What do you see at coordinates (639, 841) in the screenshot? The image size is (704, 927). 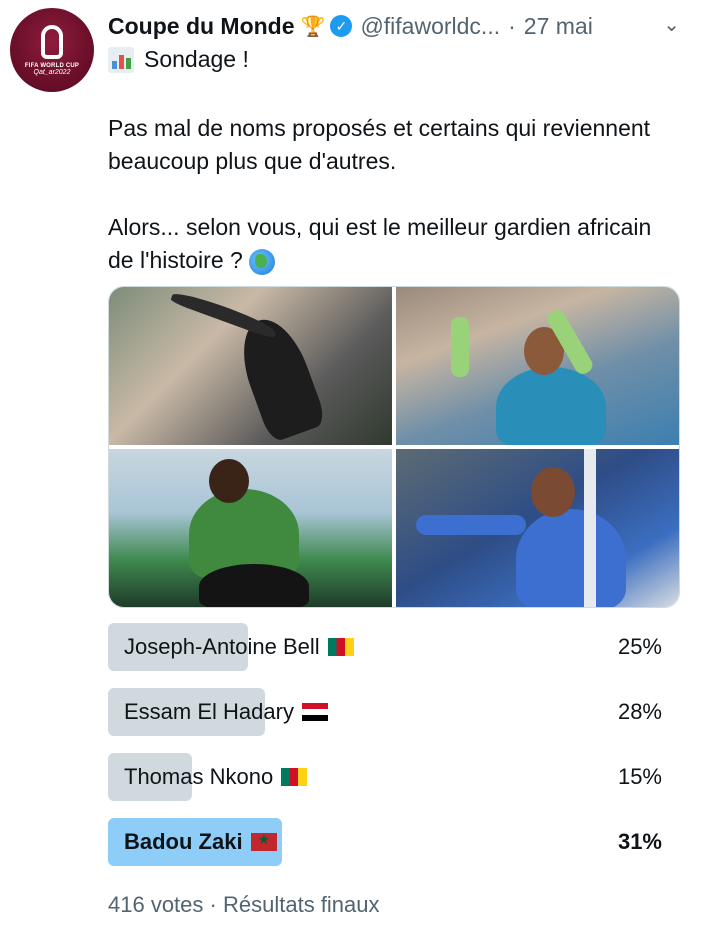 I see `poll-option-percent: 31%` at bounding box center [639, 841].